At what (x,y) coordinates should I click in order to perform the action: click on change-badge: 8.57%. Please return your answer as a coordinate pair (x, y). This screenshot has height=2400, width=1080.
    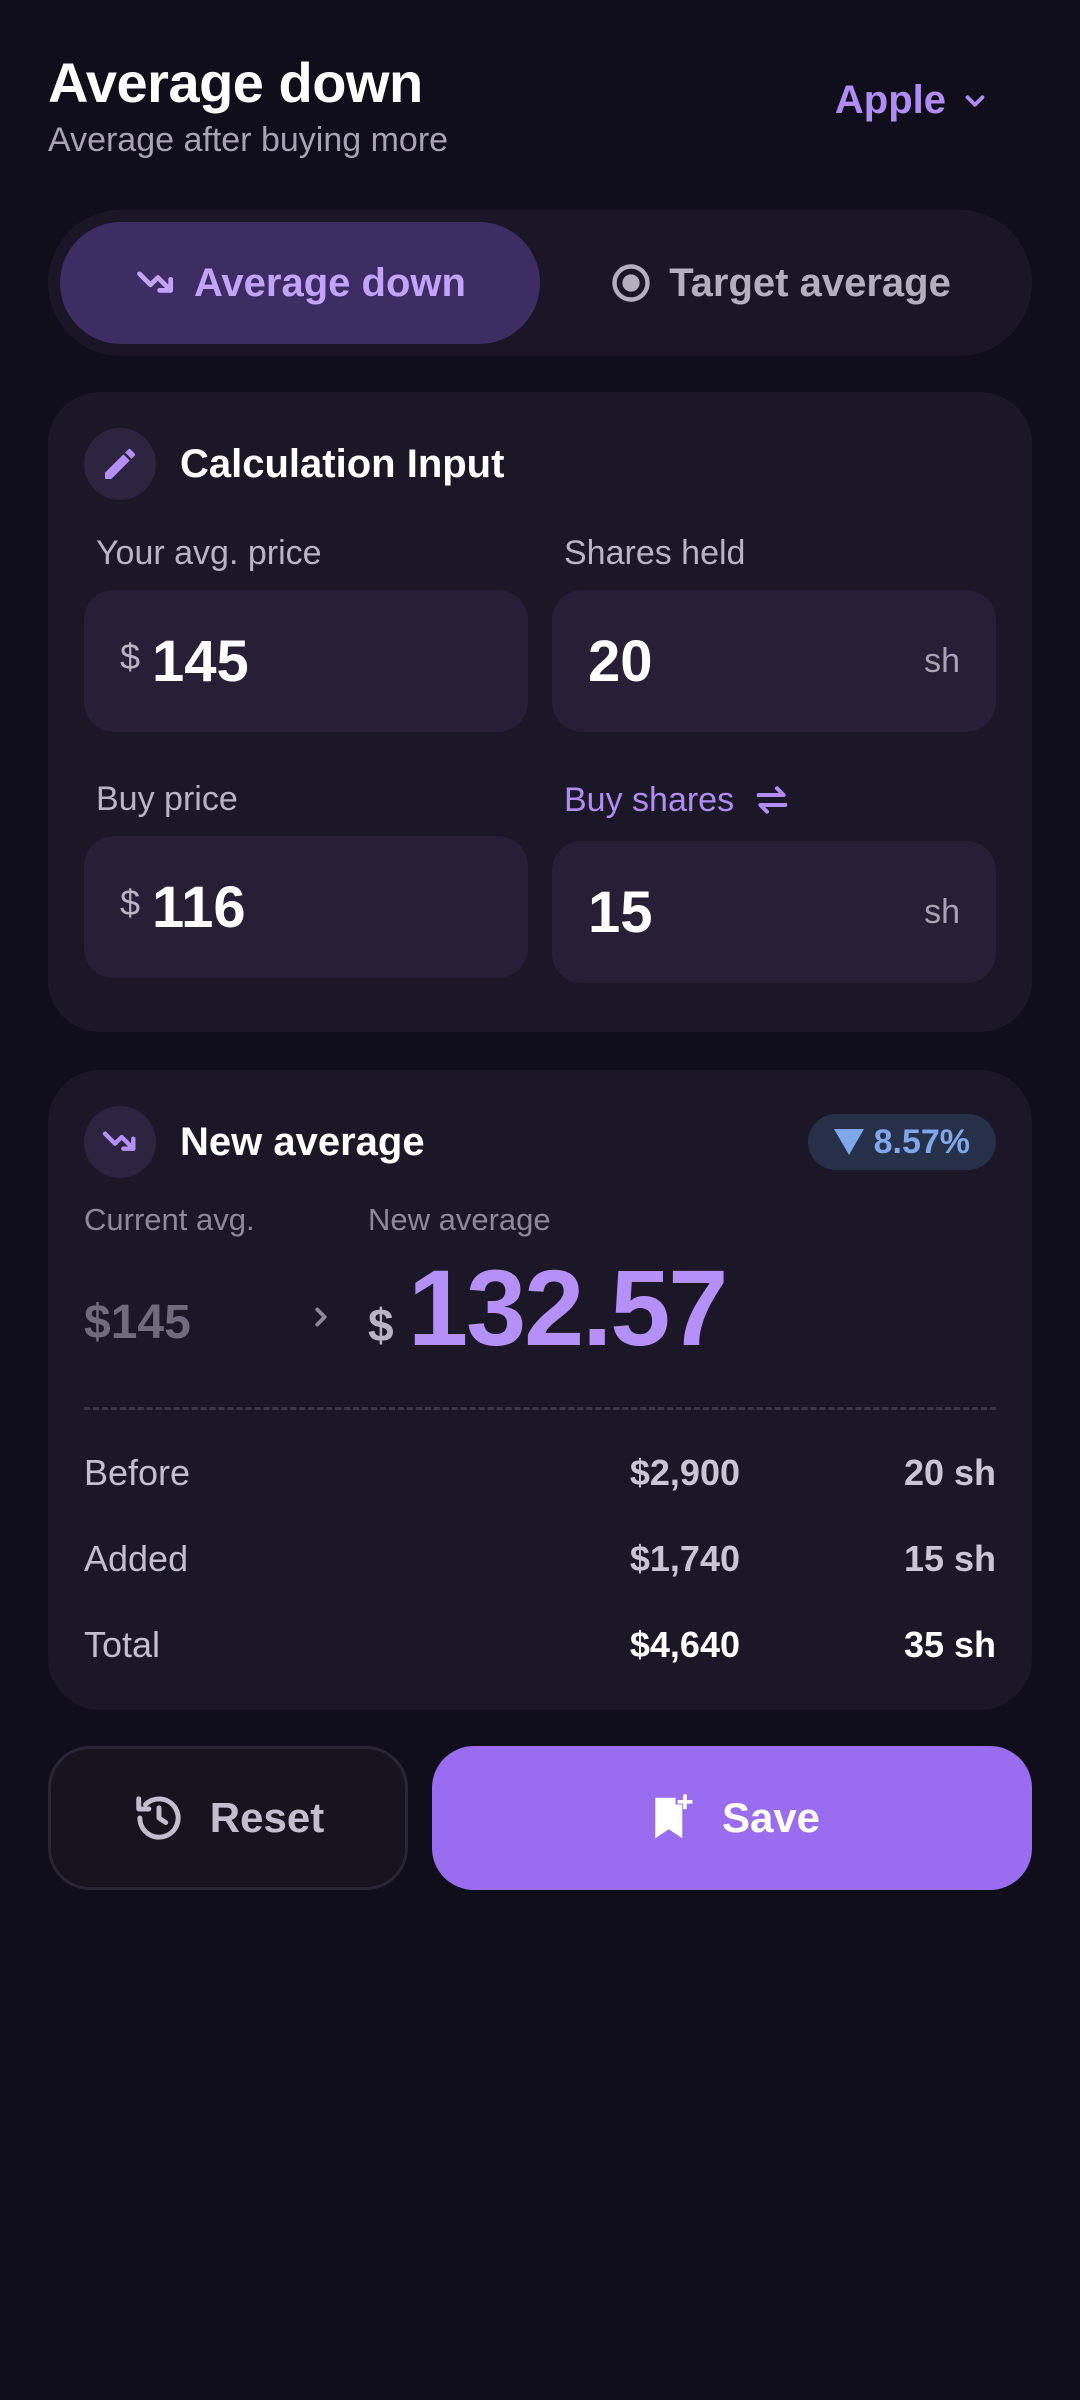
    Looking at the image, I should click on (901, 1142).